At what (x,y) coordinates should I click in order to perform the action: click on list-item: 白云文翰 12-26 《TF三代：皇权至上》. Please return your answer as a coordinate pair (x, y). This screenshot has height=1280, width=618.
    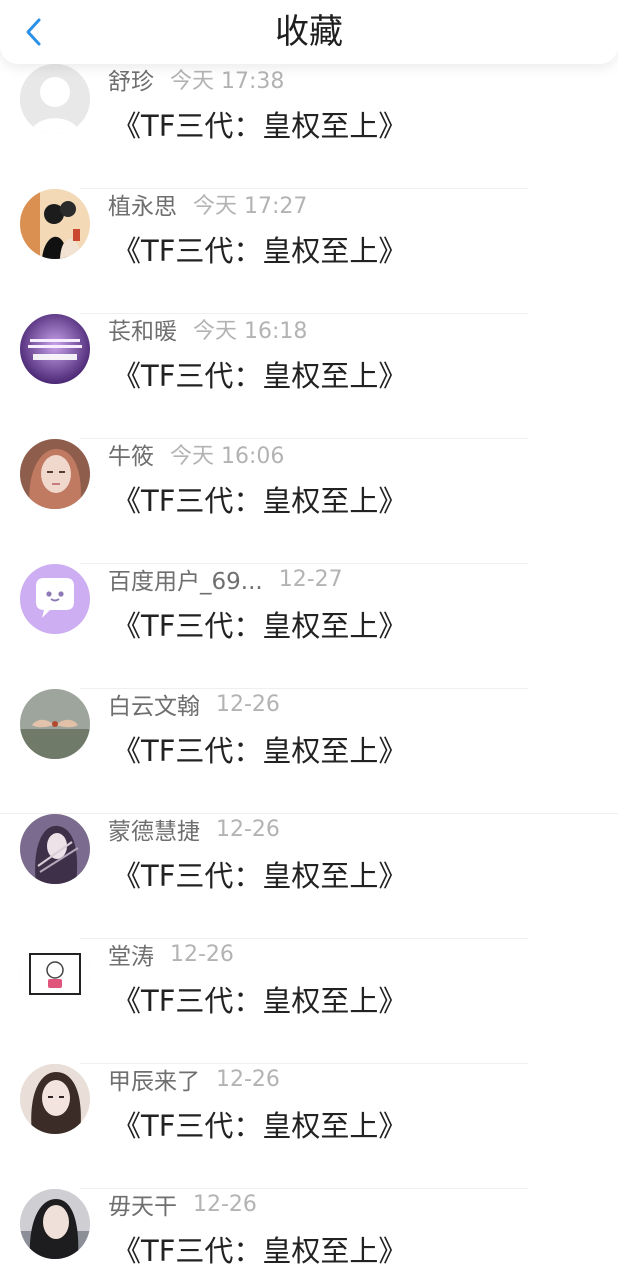
    Looking at the image, I should click on (309, 751).